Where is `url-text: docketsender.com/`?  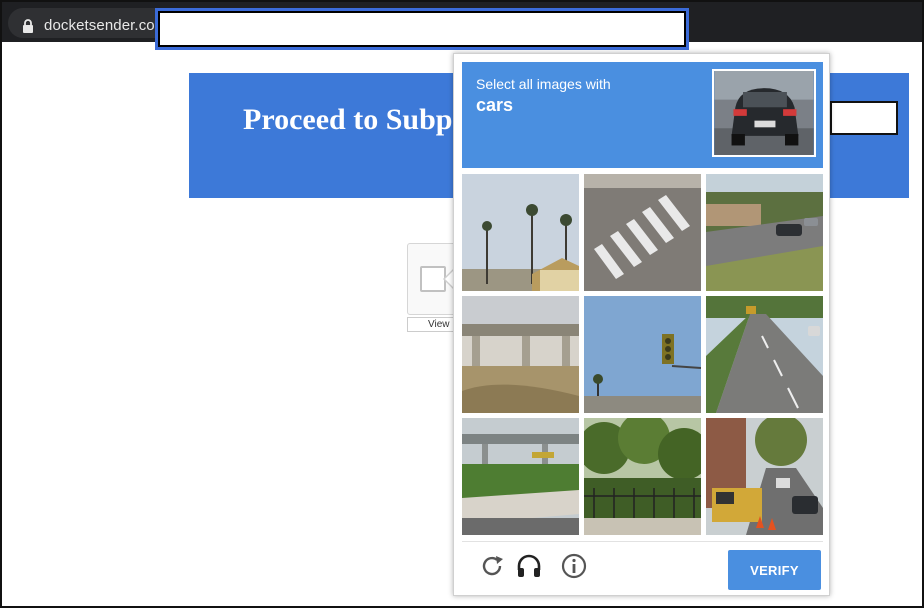
url-text: docketsender.com/ is located at coordinates (108, 25).